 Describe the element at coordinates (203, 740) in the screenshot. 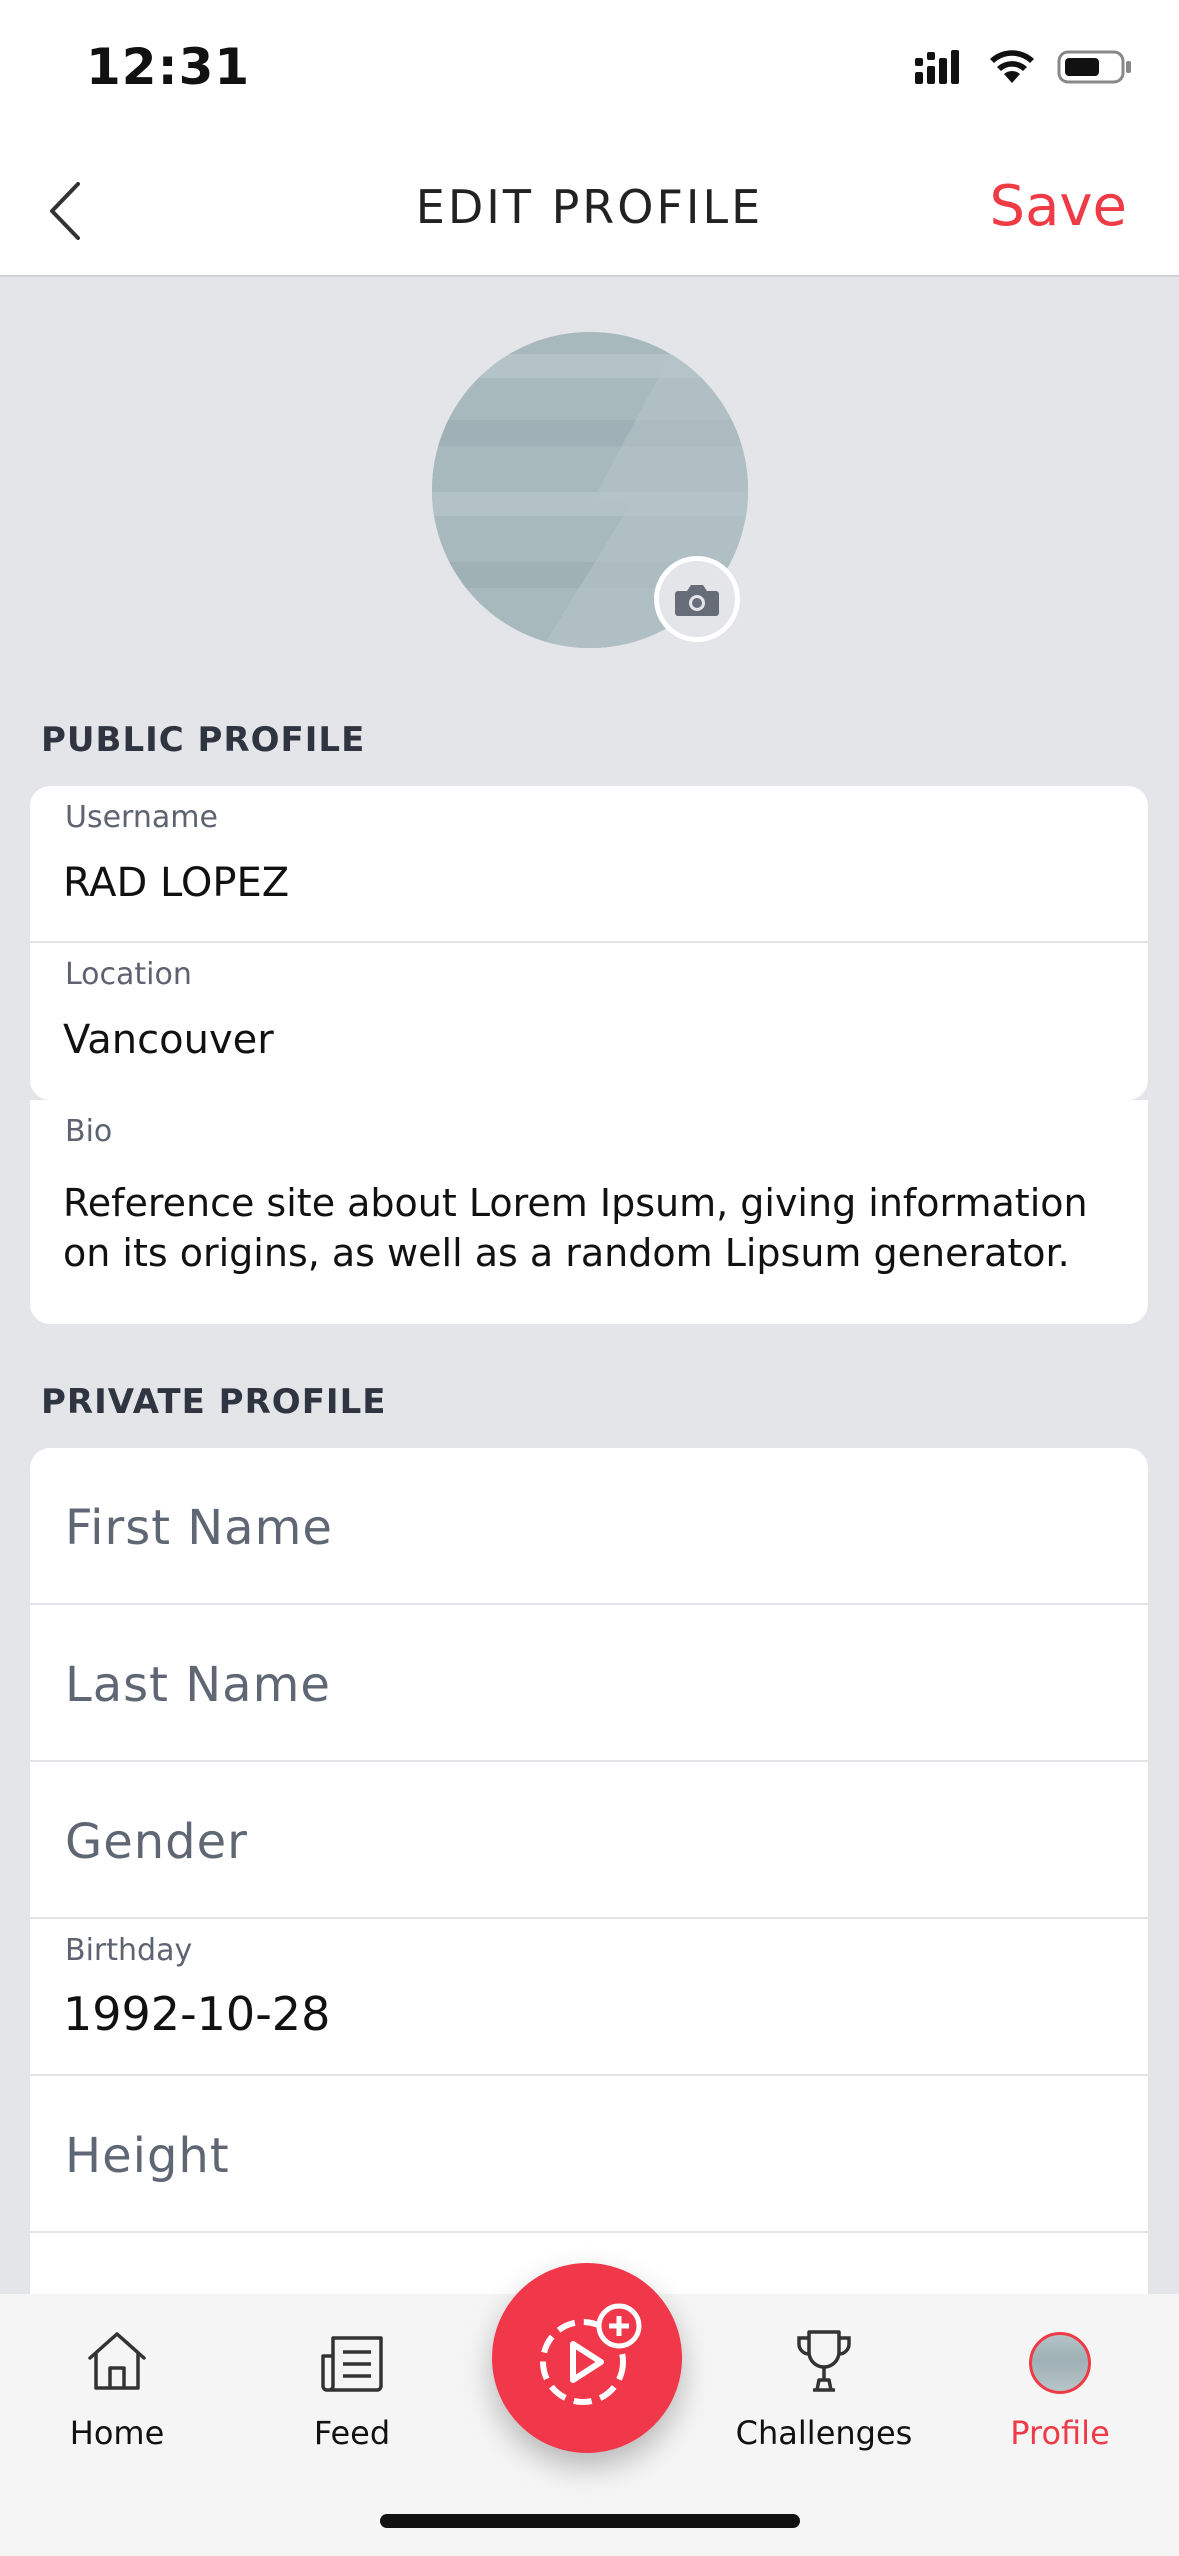

I see `public-profile-heading: PUBLIC PROFILE` at that location.